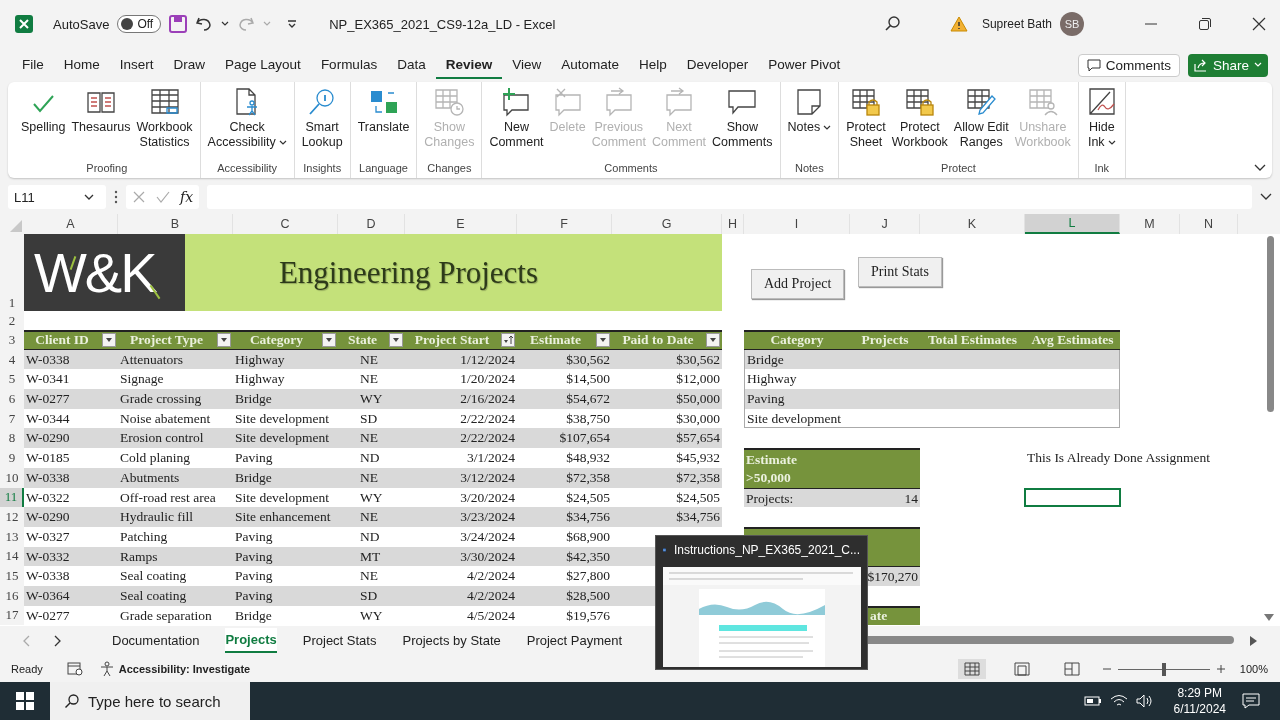 Image resolution: width=1280 pixels, height=720 pixels. I want to click on column-letter: G, so click(667, 224).